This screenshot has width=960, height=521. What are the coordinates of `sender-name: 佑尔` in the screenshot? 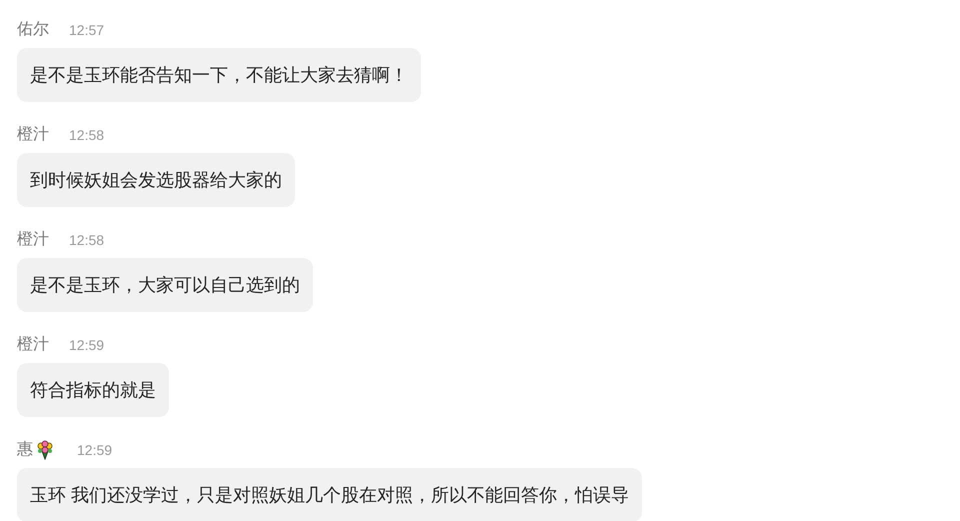 It's located at (33, 30).